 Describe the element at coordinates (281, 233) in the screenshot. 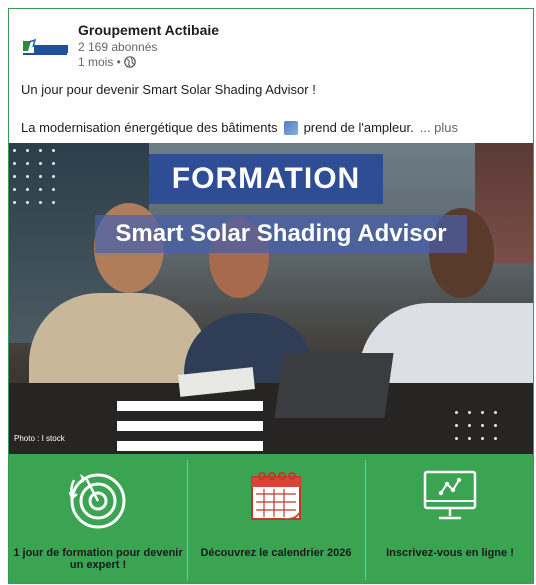

I see `image-subtitle: Smart Solar Shading Advisor` at that location.